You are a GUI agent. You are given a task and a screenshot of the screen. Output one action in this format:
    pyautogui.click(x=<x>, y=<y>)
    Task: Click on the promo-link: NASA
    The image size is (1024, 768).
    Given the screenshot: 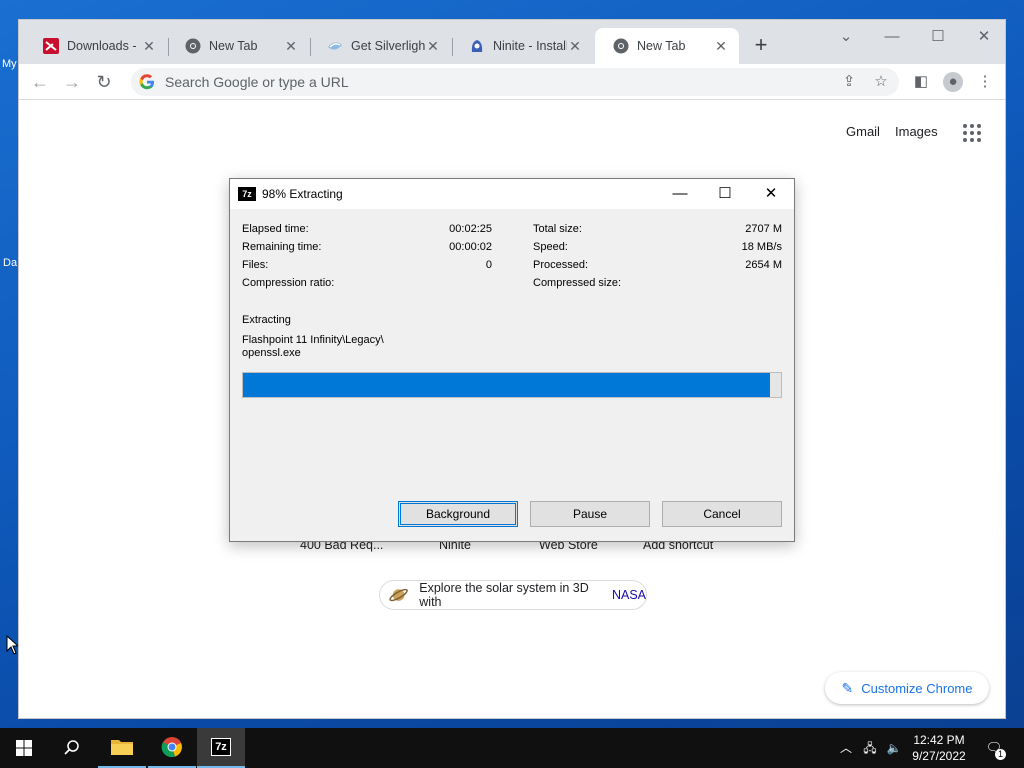 What is the action you would take?
    pyautogui.click(x=629, y=595)
    